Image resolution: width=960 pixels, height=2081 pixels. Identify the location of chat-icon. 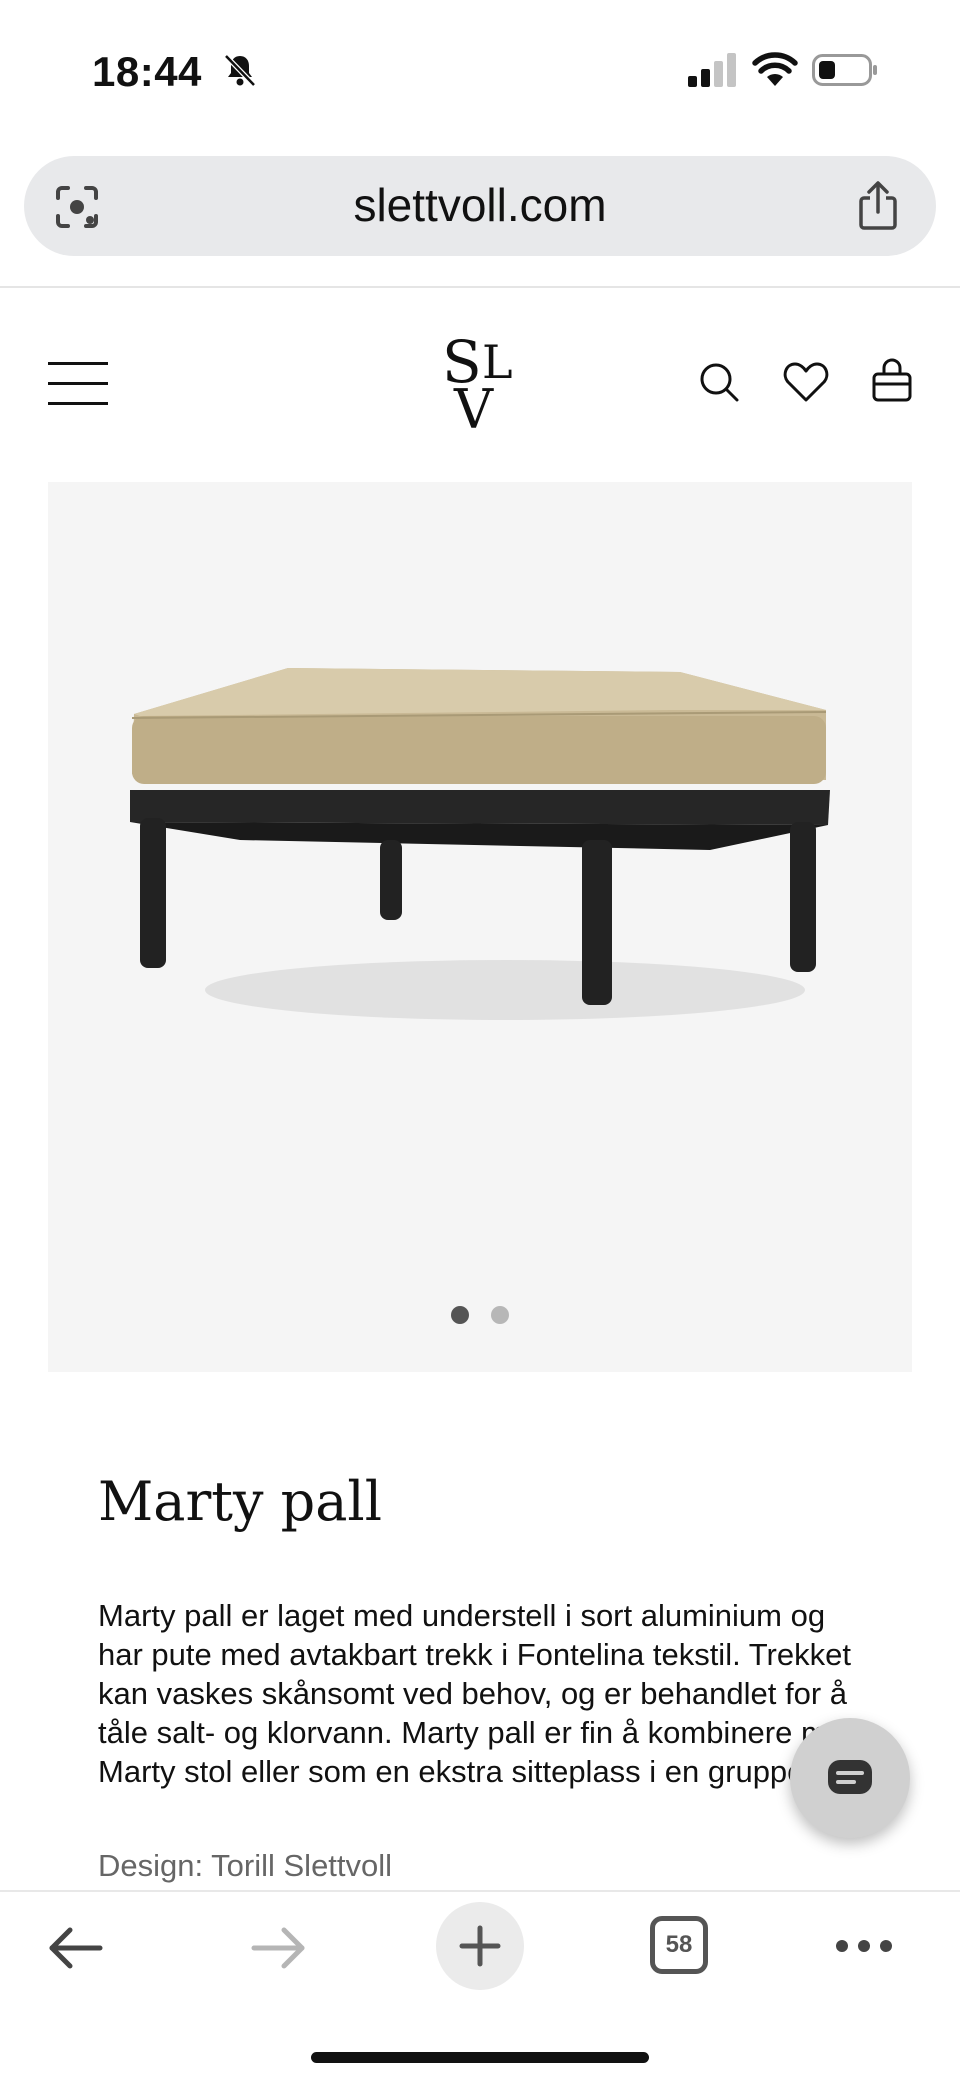
(850, 1777).